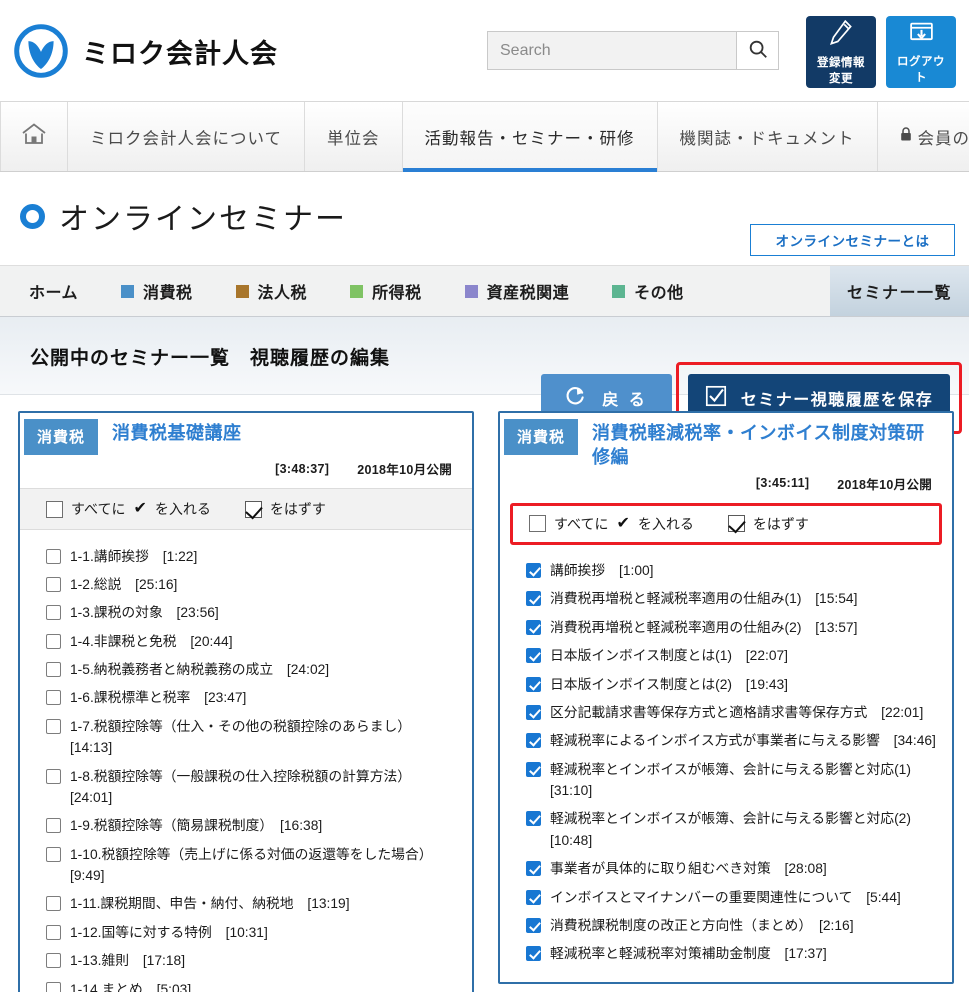 The image size is (969, 992). Describe the element at coordinates (726, 523) in the screenshot. I see `seminar-check-toolbar: すべてに ✔ を入れる をはずす` at that location.